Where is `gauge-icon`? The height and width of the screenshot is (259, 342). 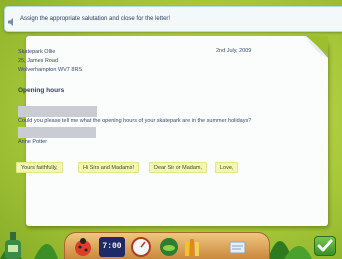
gauge-icon is located at coordinates (141, 247).